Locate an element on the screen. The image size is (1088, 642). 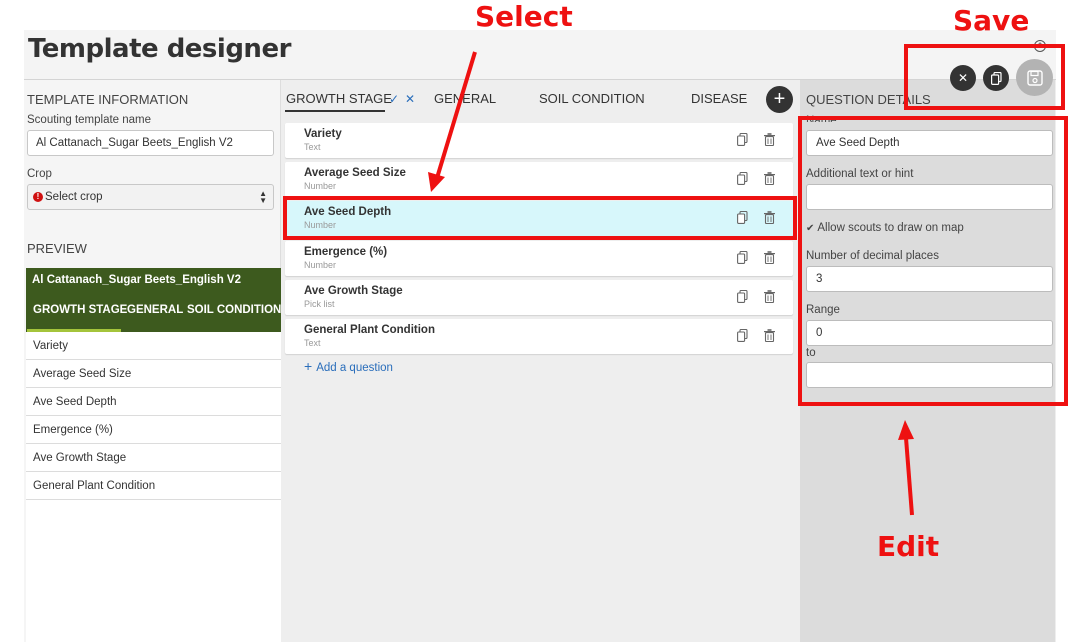
question-title: Variety is located at coordinates (323, 134).